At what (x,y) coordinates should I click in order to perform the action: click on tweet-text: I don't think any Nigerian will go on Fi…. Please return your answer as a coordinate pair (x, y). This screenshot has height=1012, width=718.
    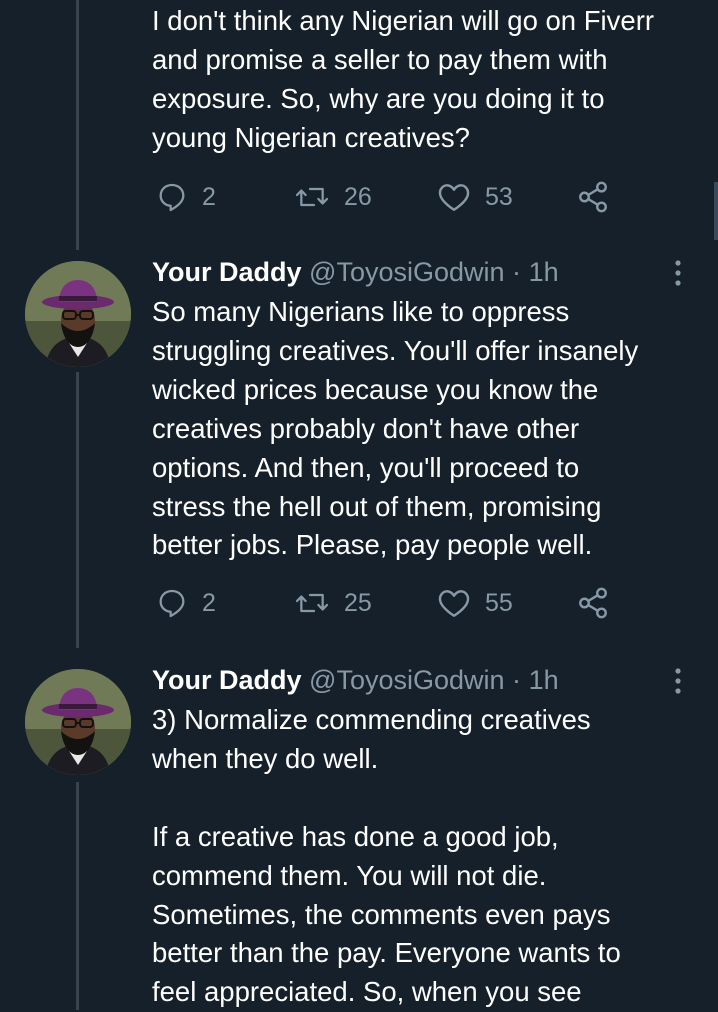
    Looking at the image, I should click on (403, 79).